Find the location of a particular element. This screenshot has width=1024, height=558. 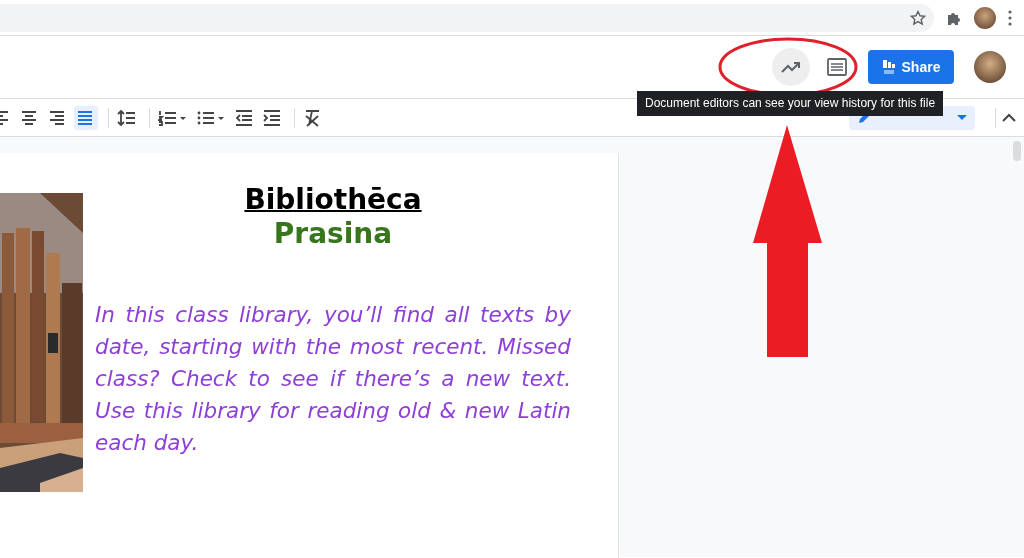

scrollbar-thumb is located at coordinates (1017, 151).